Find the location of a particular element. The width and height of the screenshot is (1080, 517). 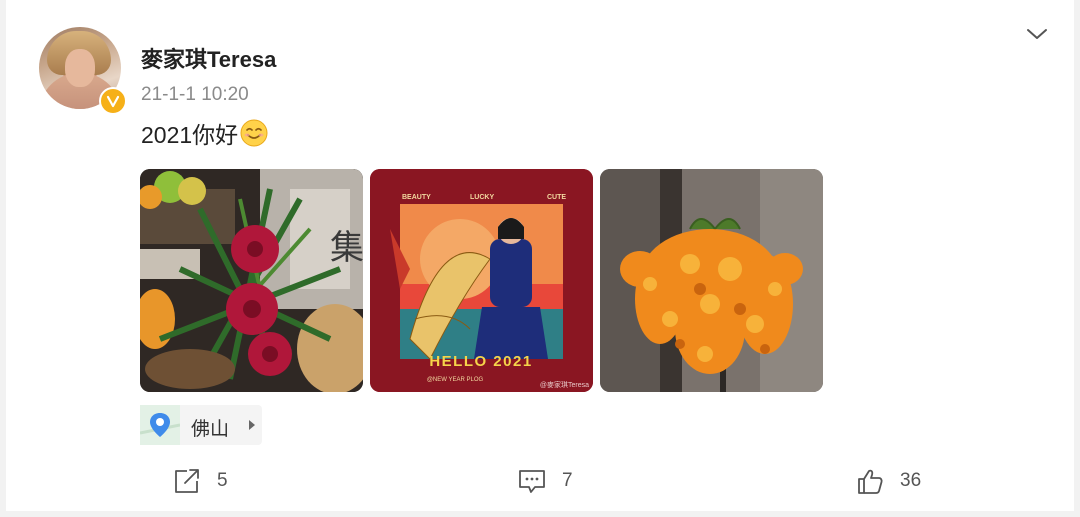

share-icon is located at coordinates (187, 481).